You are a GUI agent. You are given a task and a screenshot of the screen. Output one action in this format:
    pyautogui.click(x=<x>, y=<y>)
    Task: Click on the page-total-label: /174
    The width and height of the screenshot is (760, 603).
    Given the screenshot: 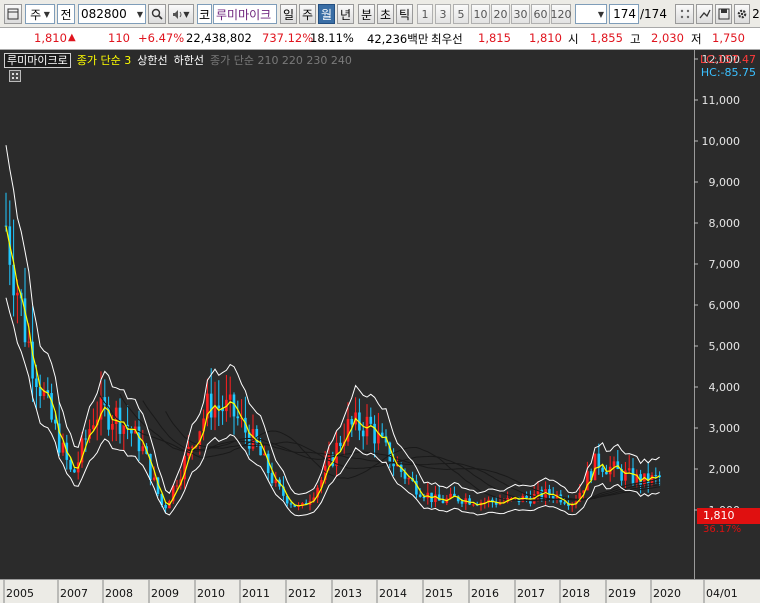 What is the action you would take?
    pyautogui.click(x=655, y=14)
    